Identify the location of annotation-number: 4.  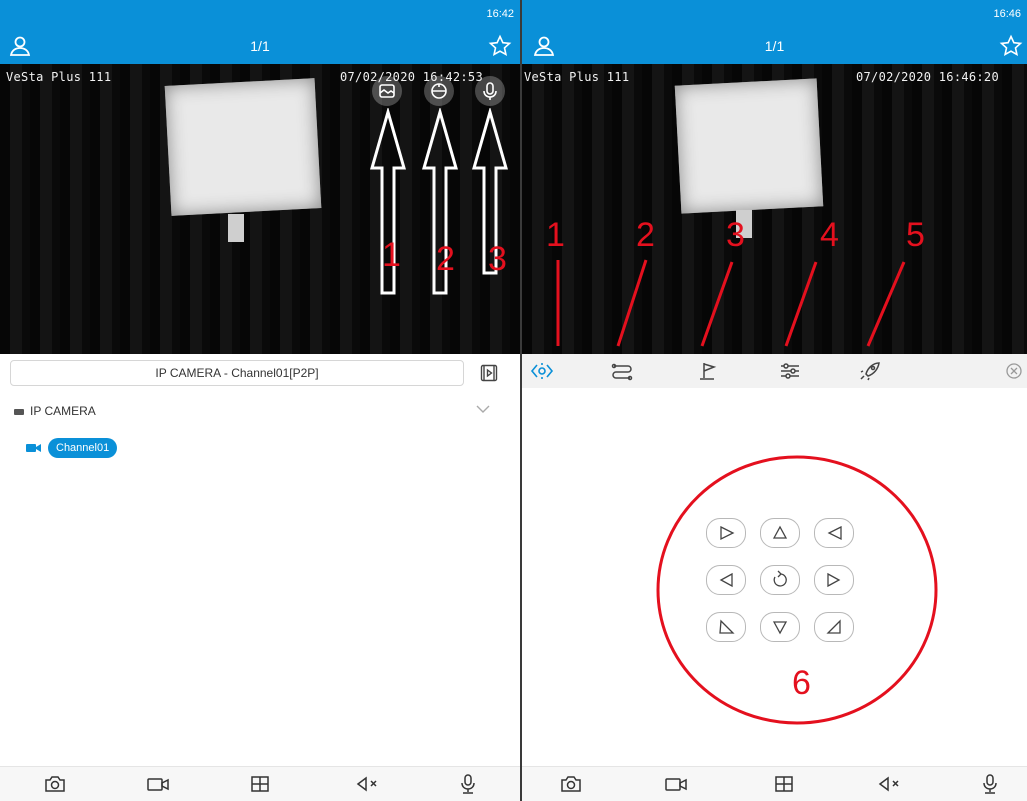
(829, 235).